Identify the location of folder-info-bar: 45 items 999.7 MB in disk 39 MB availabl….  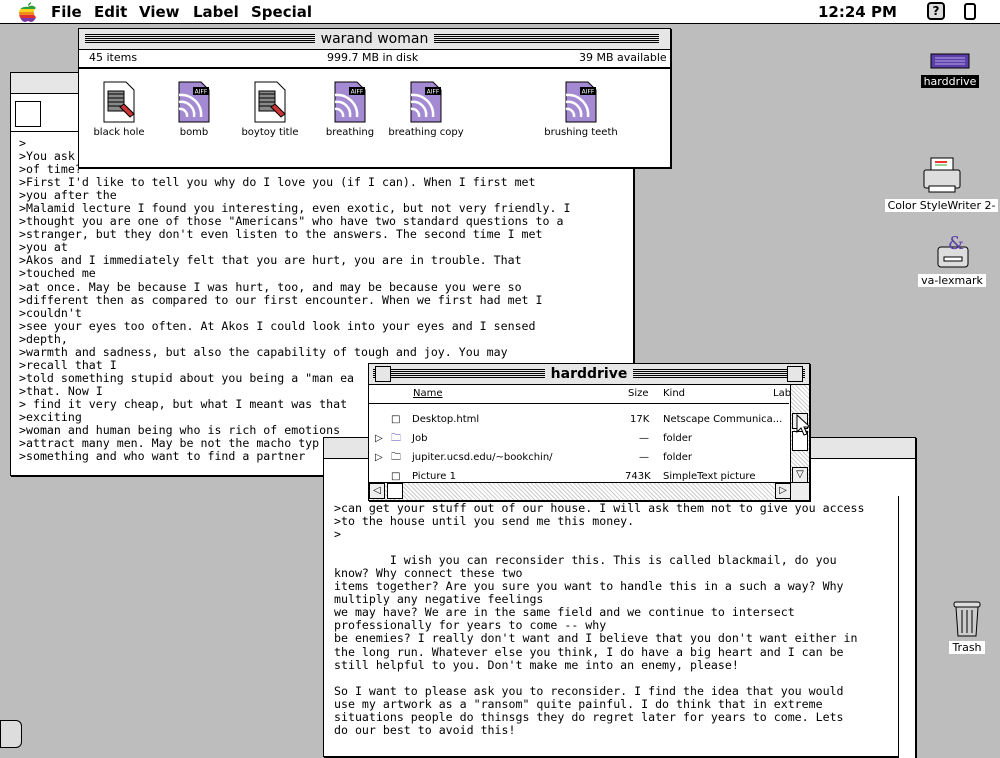
(374, 59).